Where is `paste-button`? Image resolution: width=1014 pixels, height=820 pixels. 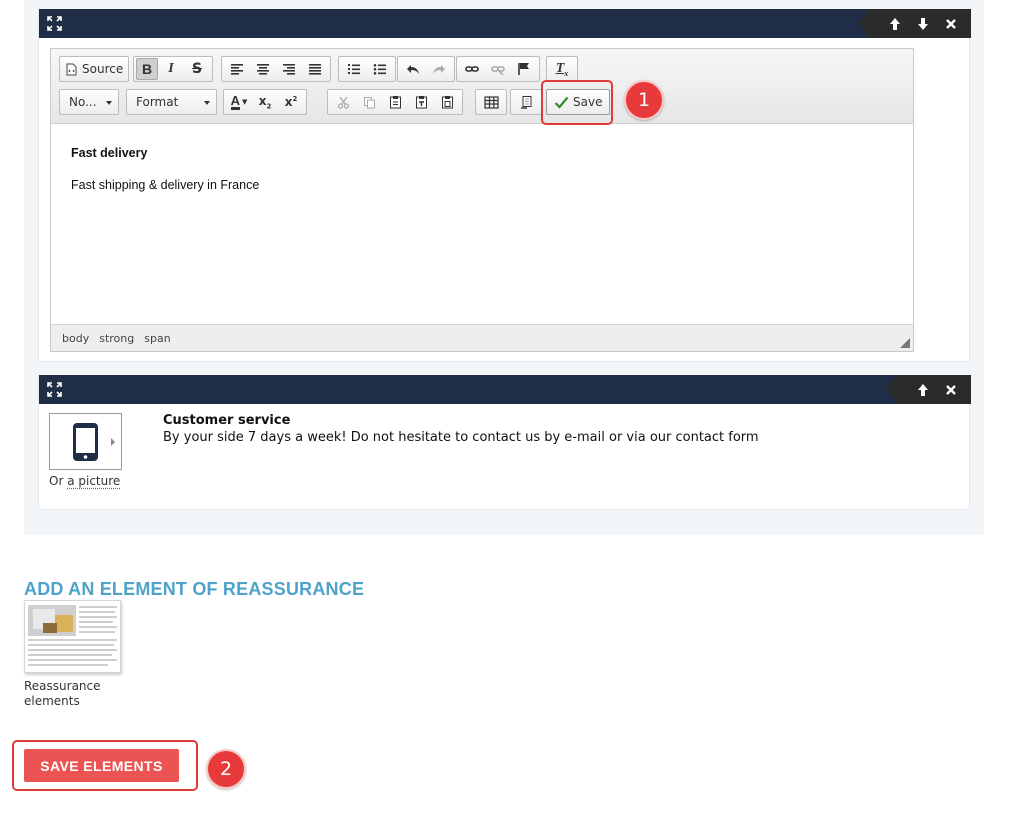
paste-button is located at coordinates (395, 102).